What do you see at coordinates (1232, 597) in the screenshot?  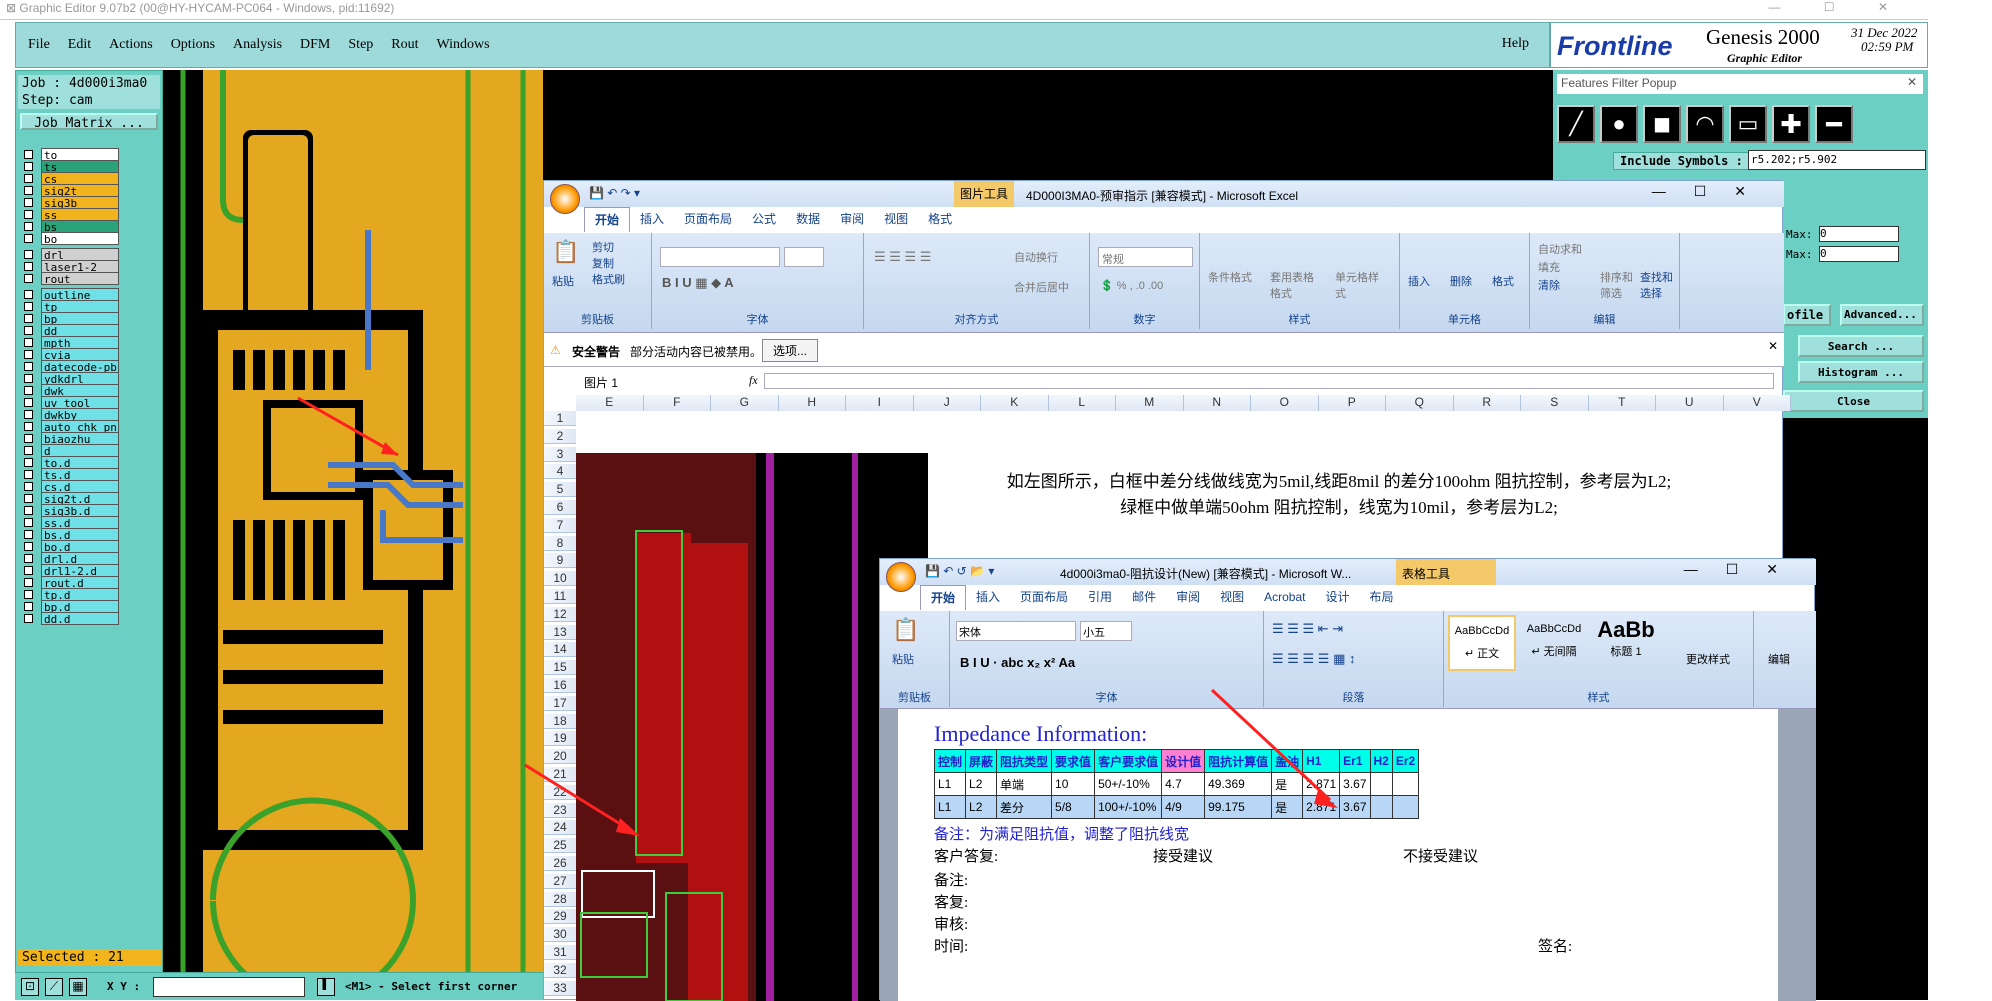 I see `tab-view: 视图` at bounding box center [1232, 597].